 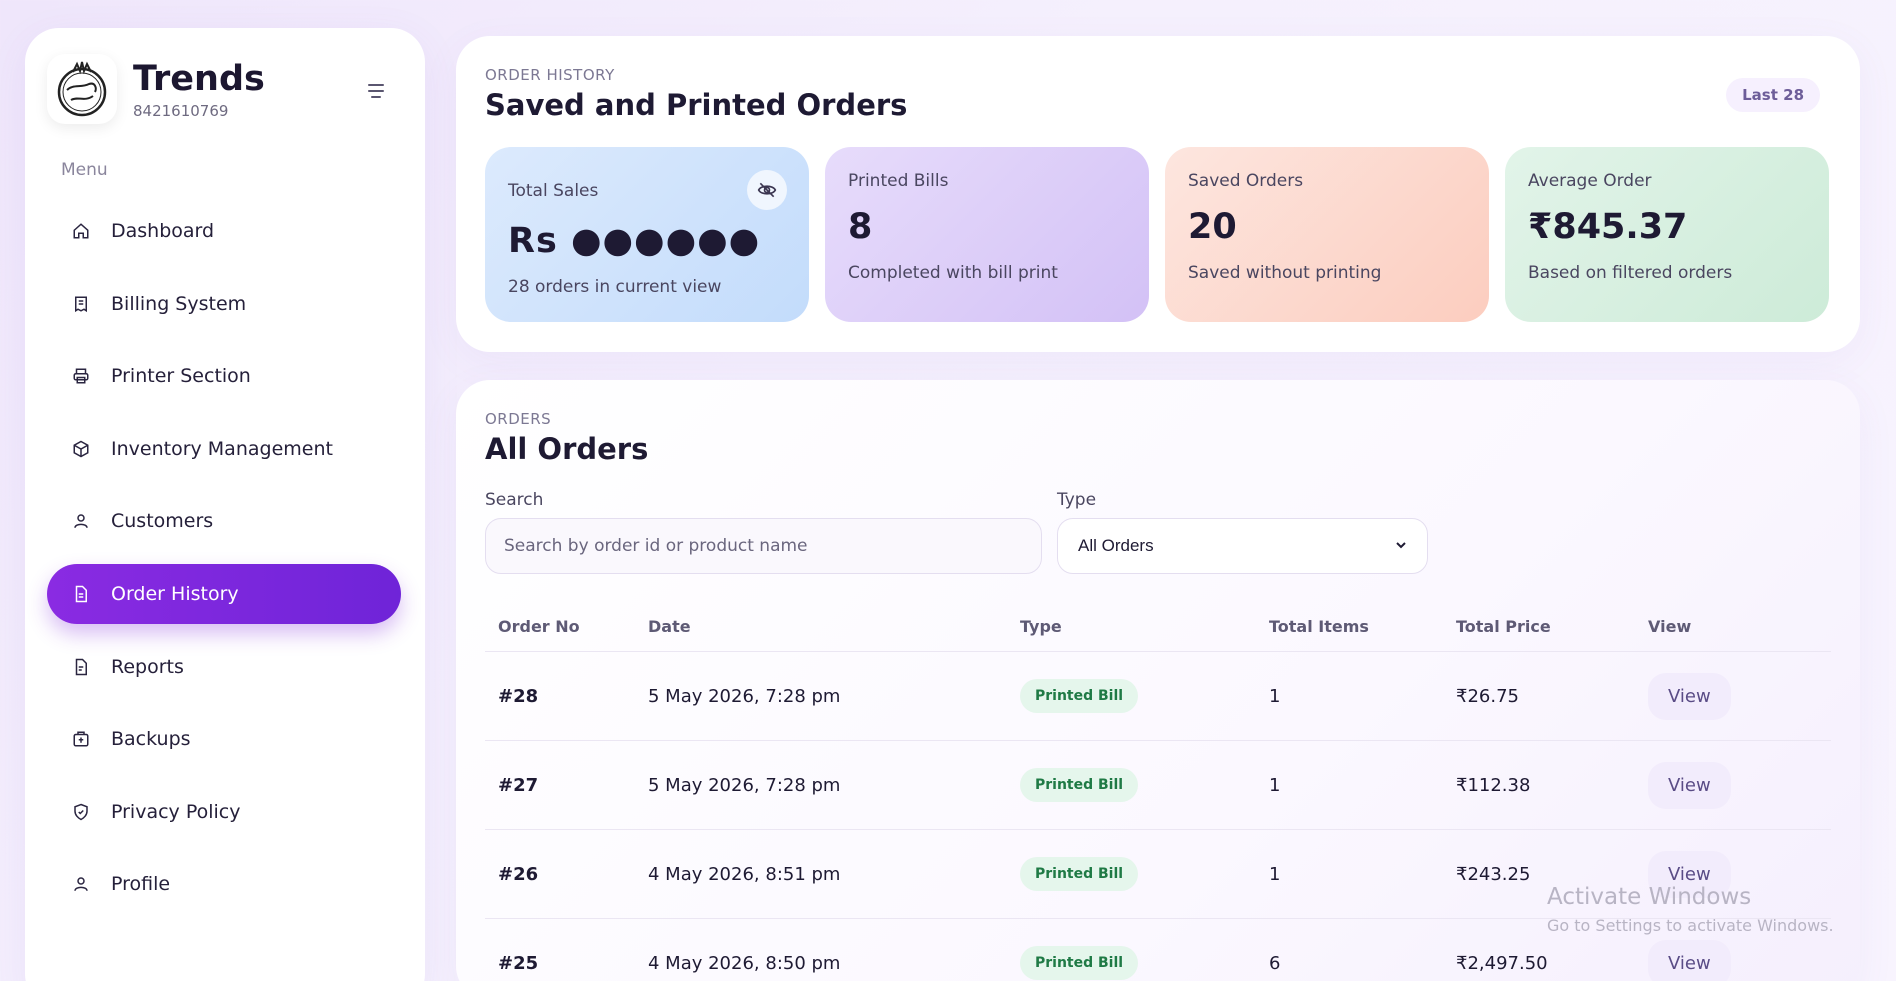 What do you see at coordinates (1502, 963) in the screenshot?
I see `order-price: ₹2,497.50` at bounding box center [1502, 963].